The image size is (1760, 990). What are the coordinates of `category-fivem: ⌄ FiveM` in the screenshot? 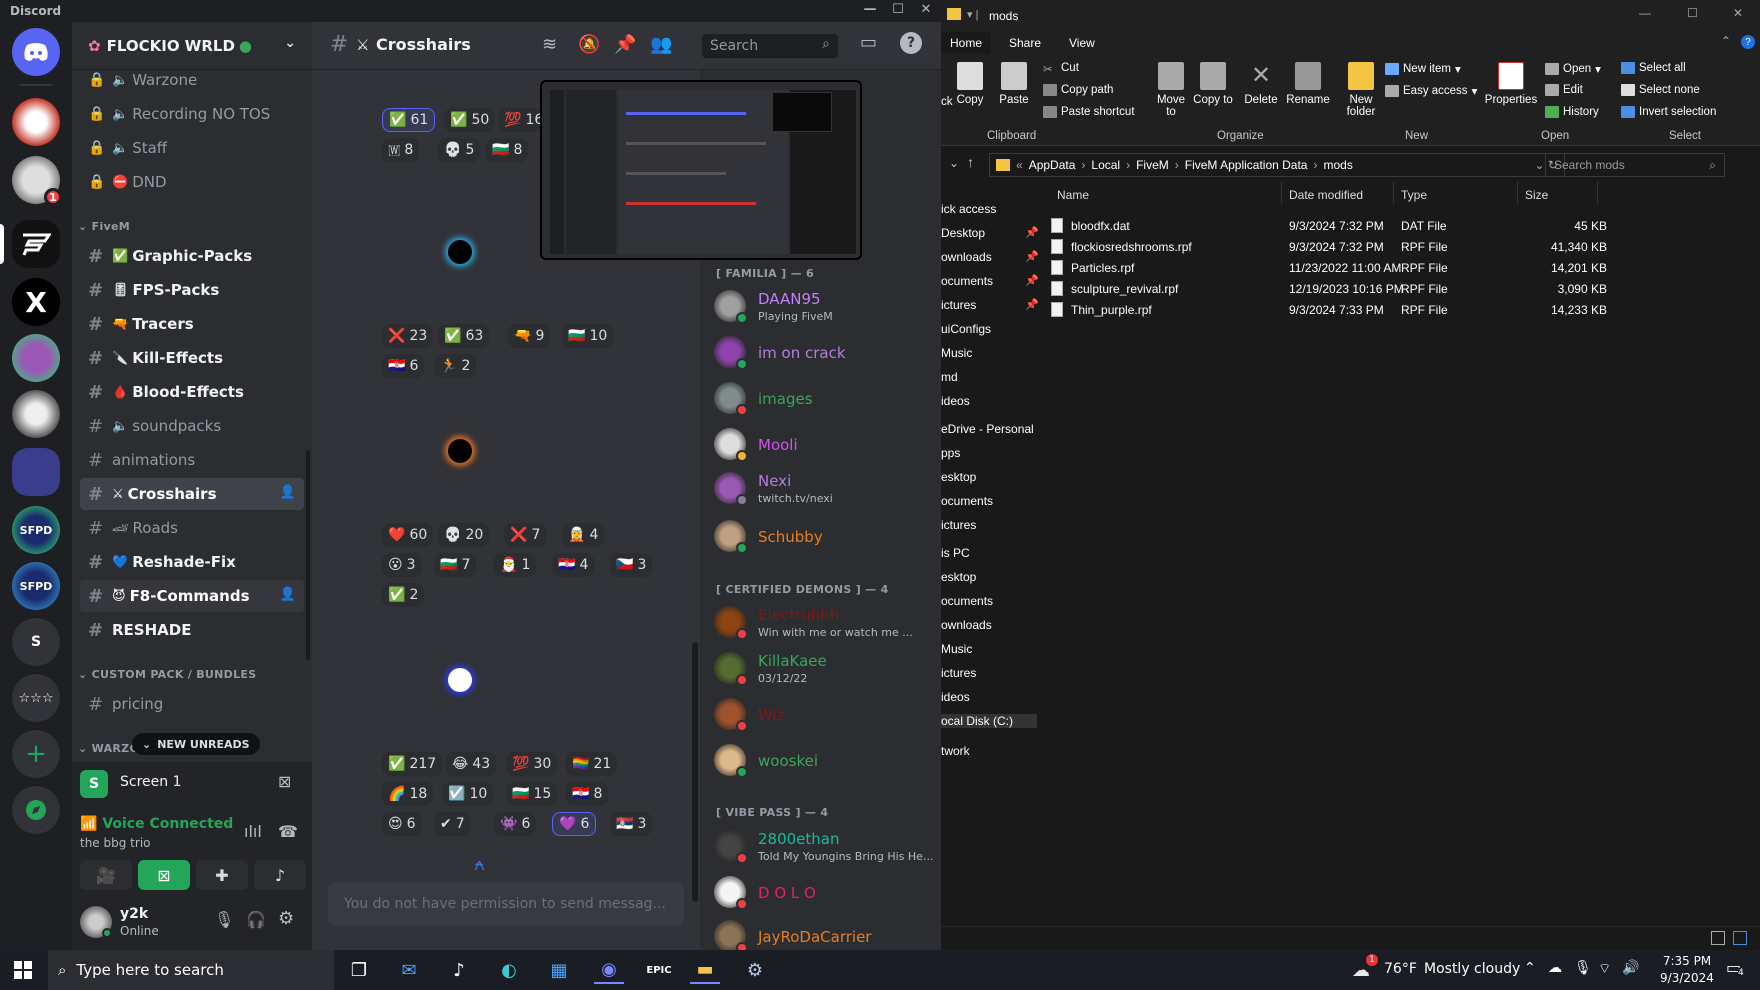 It's located at (104, 226).